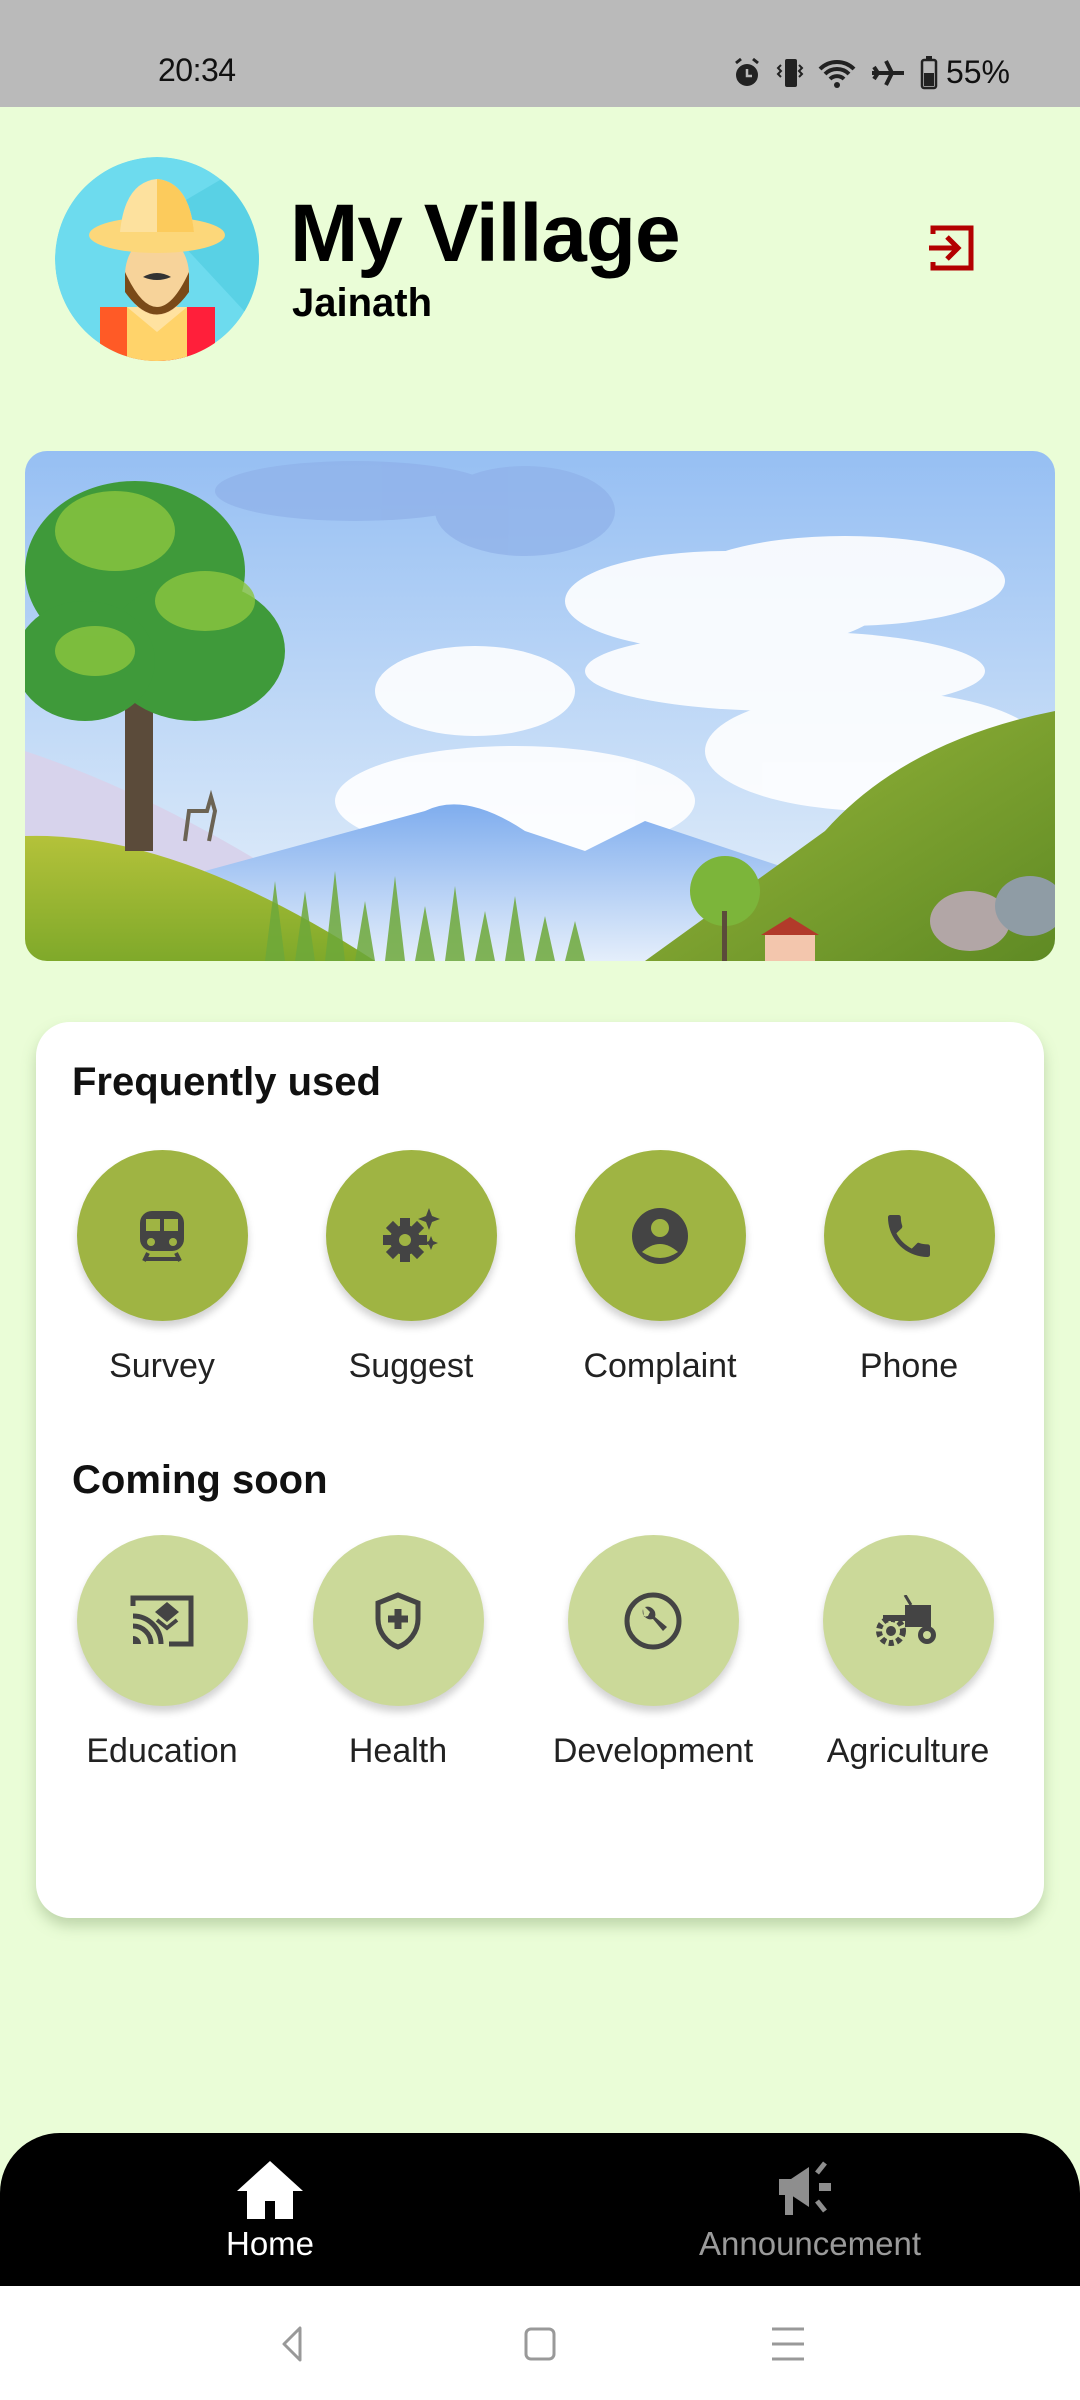 Image resolution: width=1080 pixels, height=2400 pixels. I want to click on complaint-circle, so click(660, 1235).